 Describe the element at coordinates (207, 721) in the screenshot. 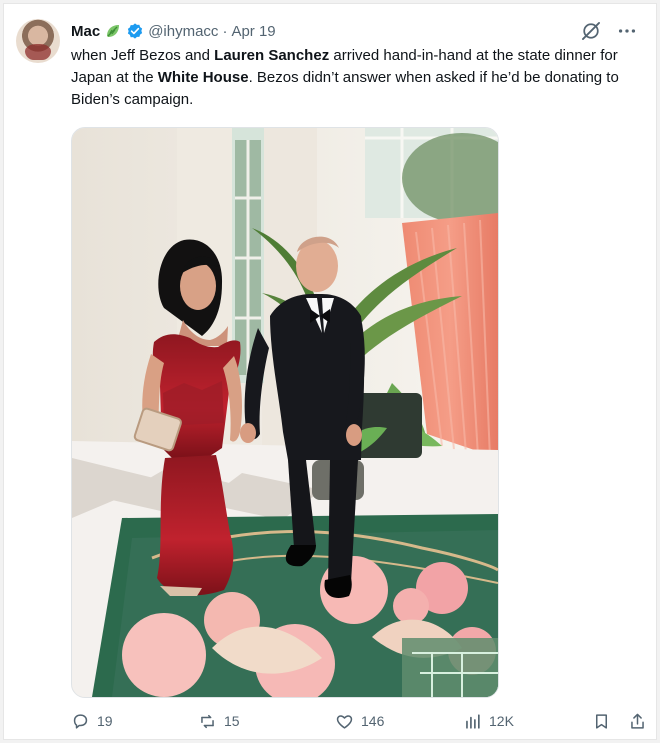

I see `repost-icon` at that location.